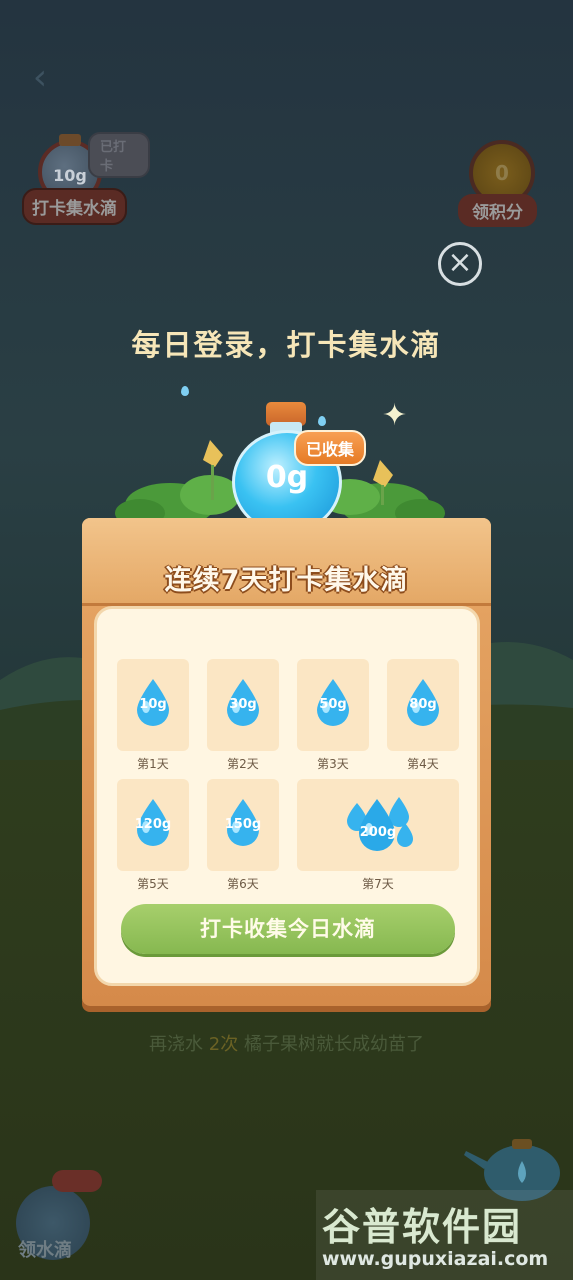  I want to click on collected-badge: 已收集, so click(330, 448).